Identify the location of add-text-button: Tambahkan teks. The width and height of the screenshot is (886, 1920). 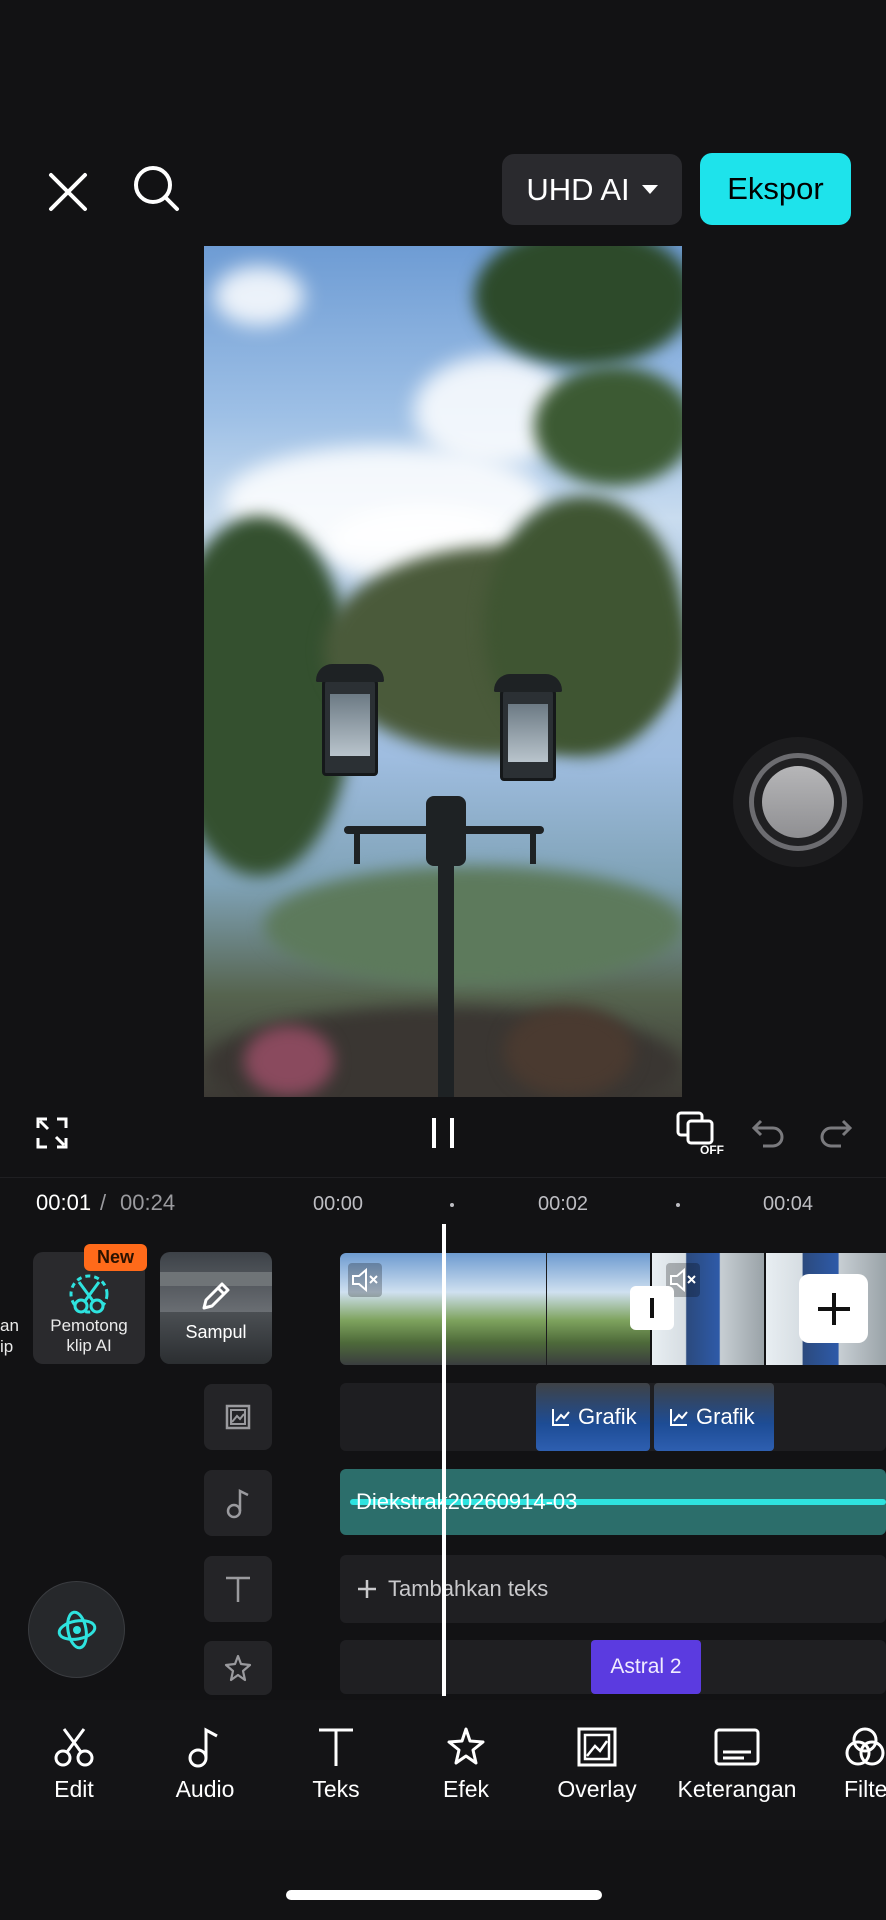
(613, 1589).